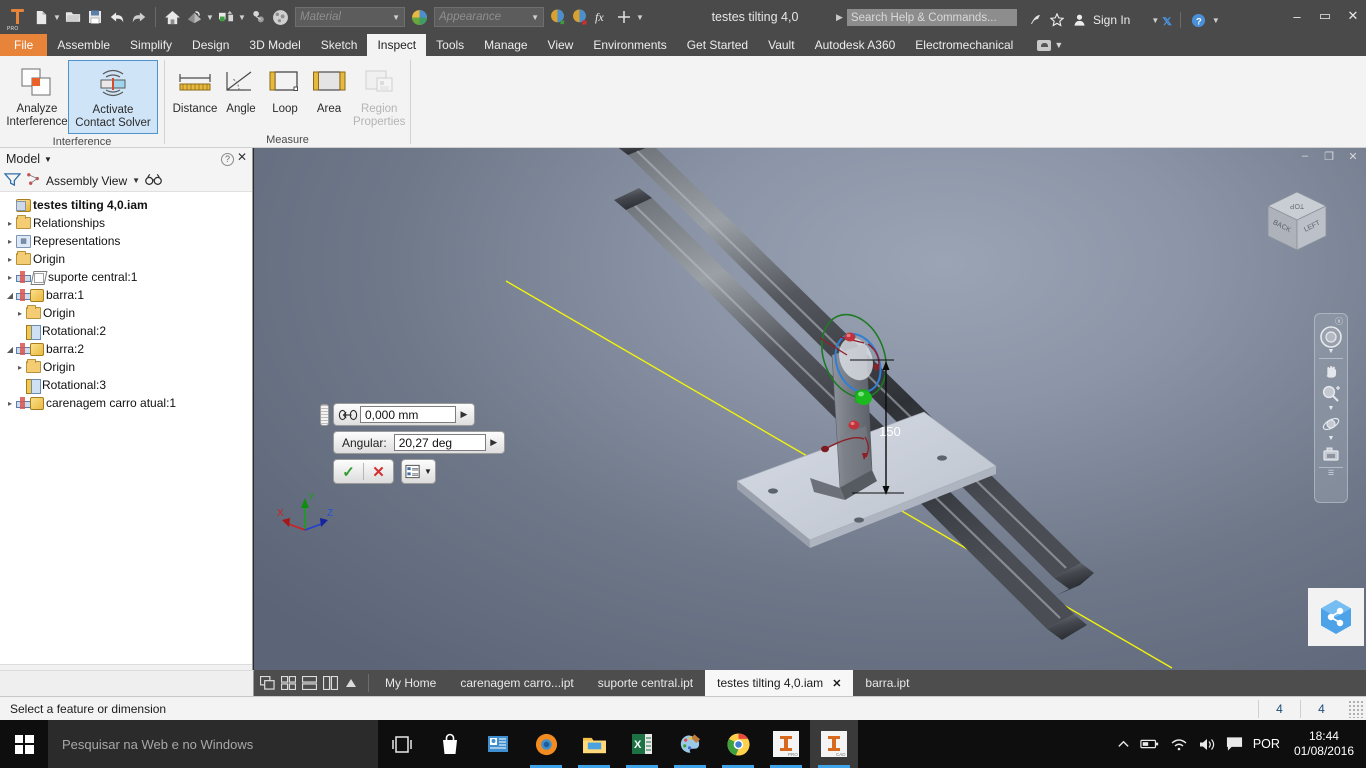  What do you see at coordinates (226, 17) in the screenshot?
I see `update-icon` at bounding box center [226, 17].